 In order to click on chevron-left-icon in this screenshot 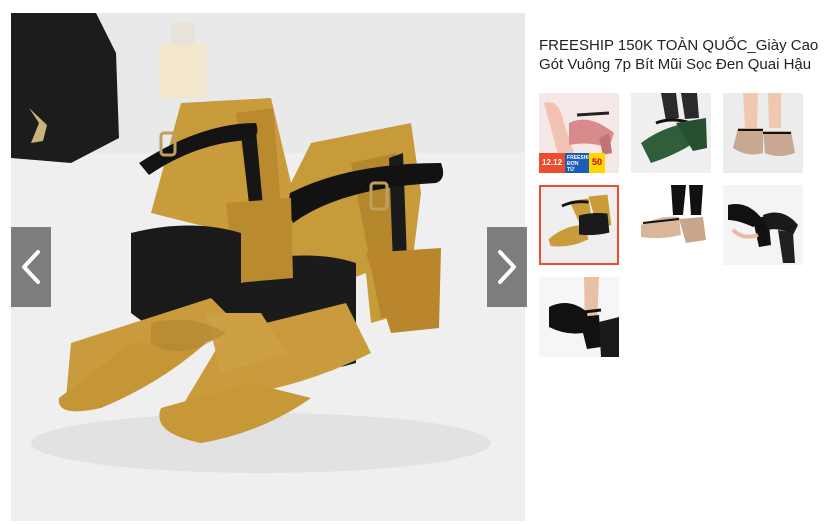, I will do `click(31, 267)`.